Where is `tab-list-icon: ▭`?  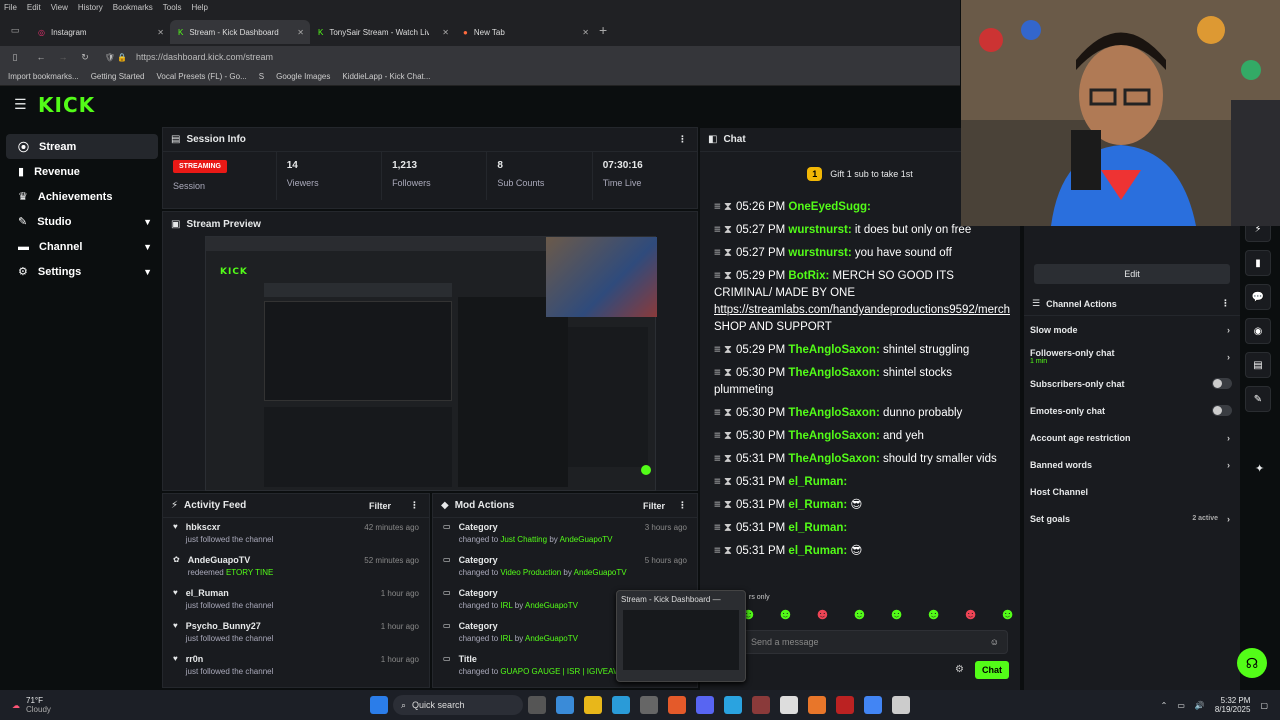 tab-list-icon: ▭ is located at coordinates (15, 30).